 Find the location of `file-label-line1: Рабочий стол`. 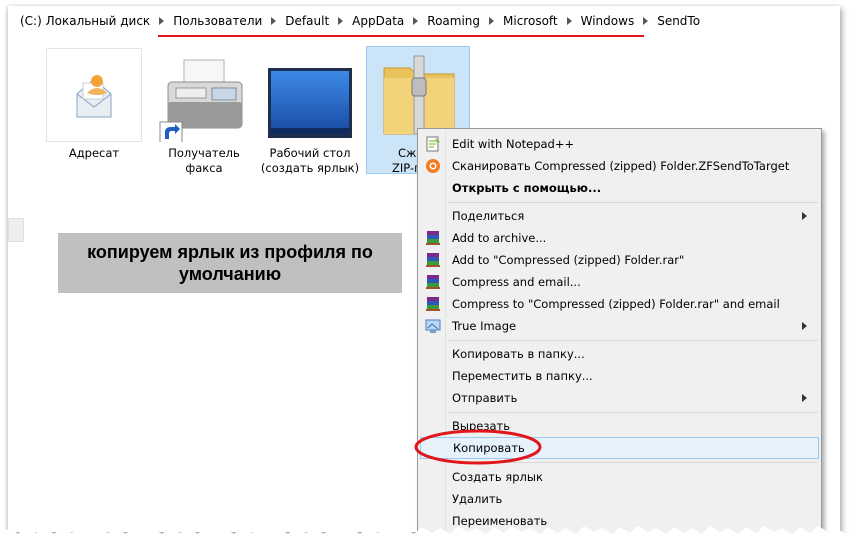

file-label-line1: Рабочий стол is located at coordinates (310, 153).